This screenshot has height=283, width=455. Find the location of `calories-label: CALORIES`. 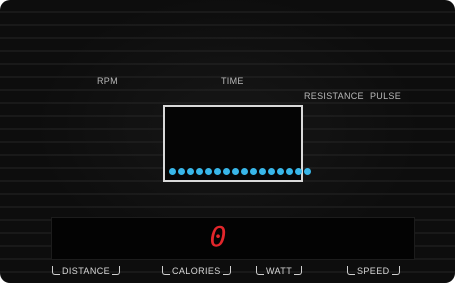

calories-label: CALORIES is located at coordinates (196, 270).